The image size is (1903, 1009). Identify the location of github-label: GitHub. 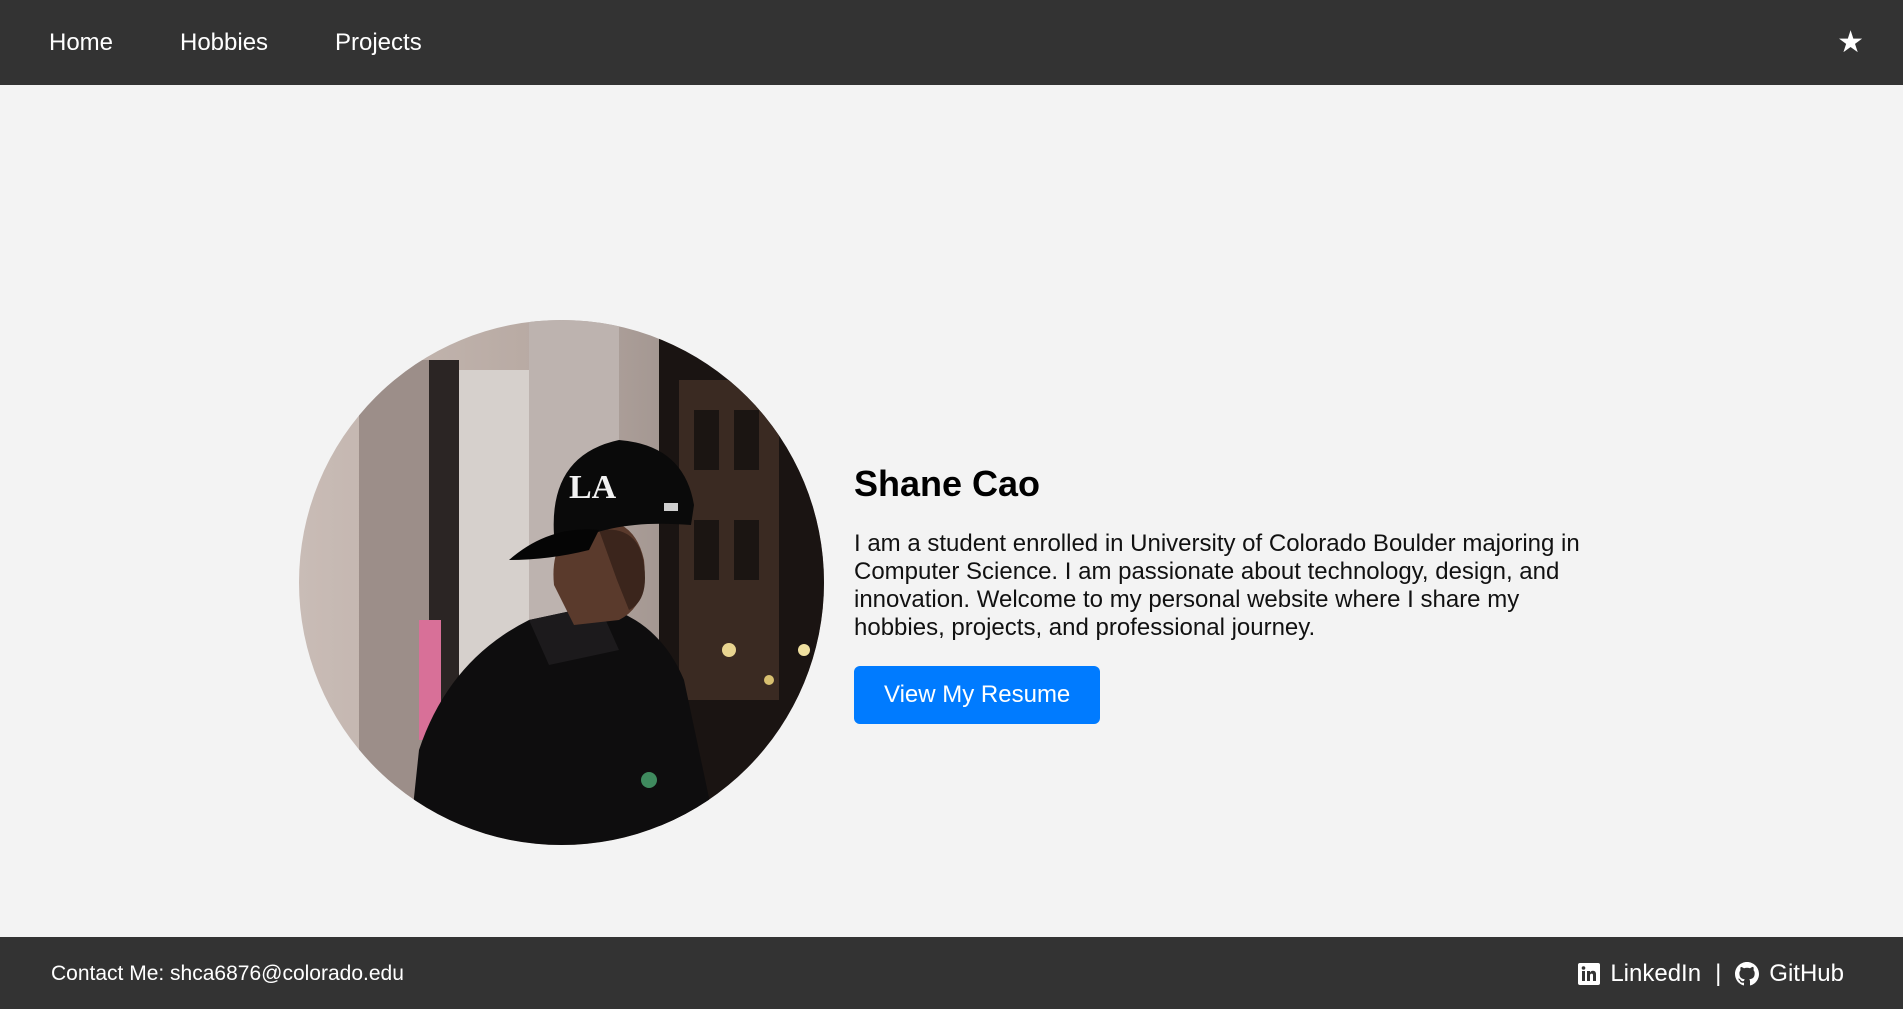
(1806, 973).